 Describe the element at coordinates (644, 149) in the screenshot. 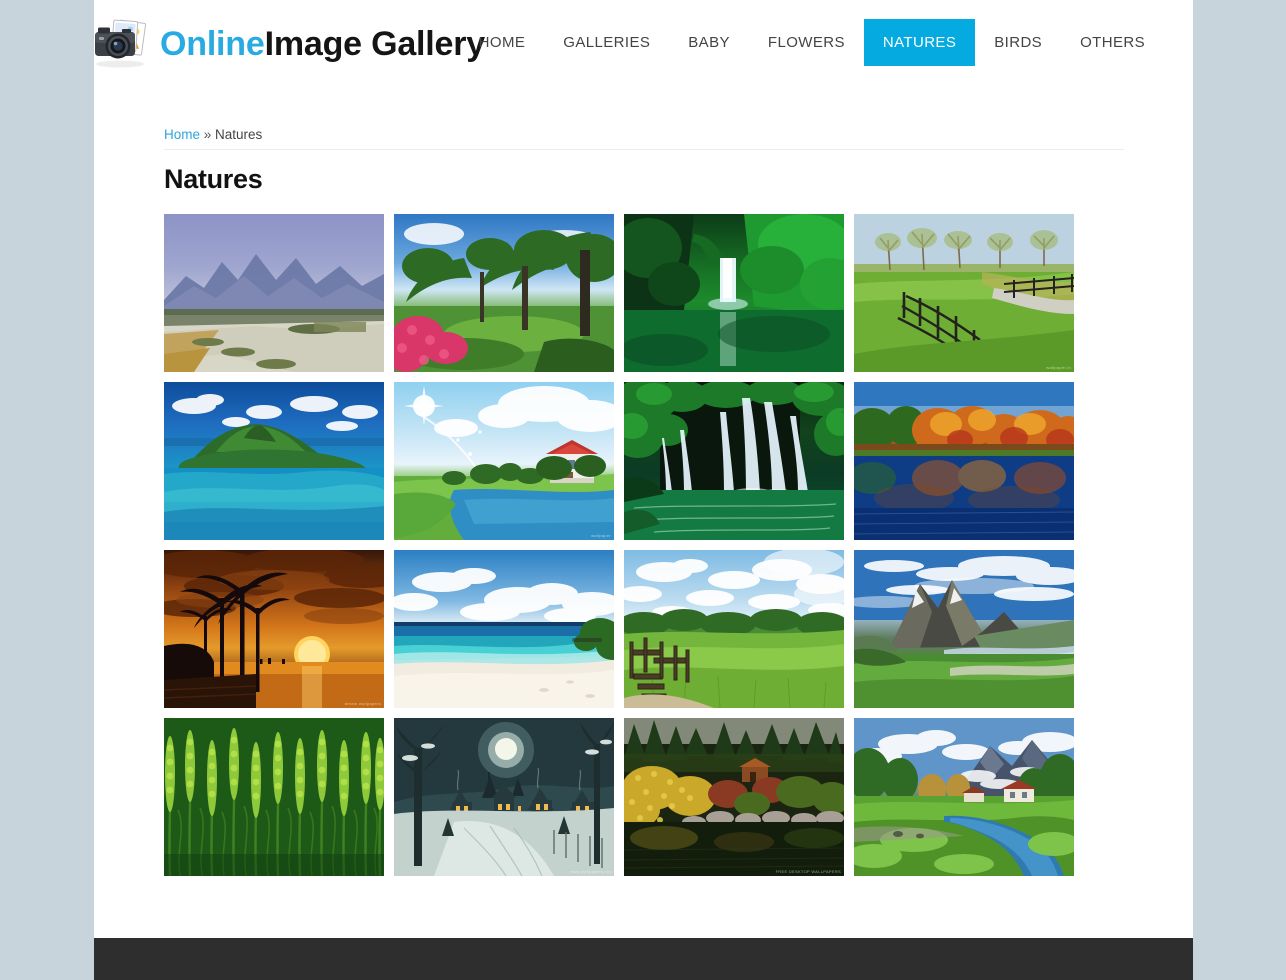

I see `content-divider` at that location.